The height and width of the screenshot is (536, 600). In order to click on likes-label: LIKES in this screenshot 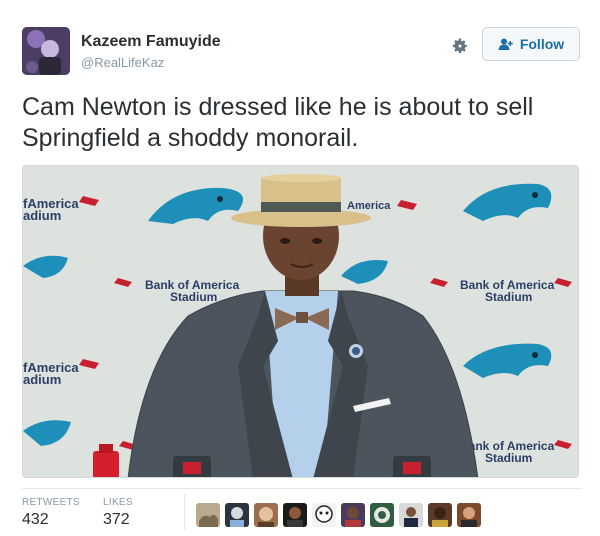, I will do `click(118, 502)`.